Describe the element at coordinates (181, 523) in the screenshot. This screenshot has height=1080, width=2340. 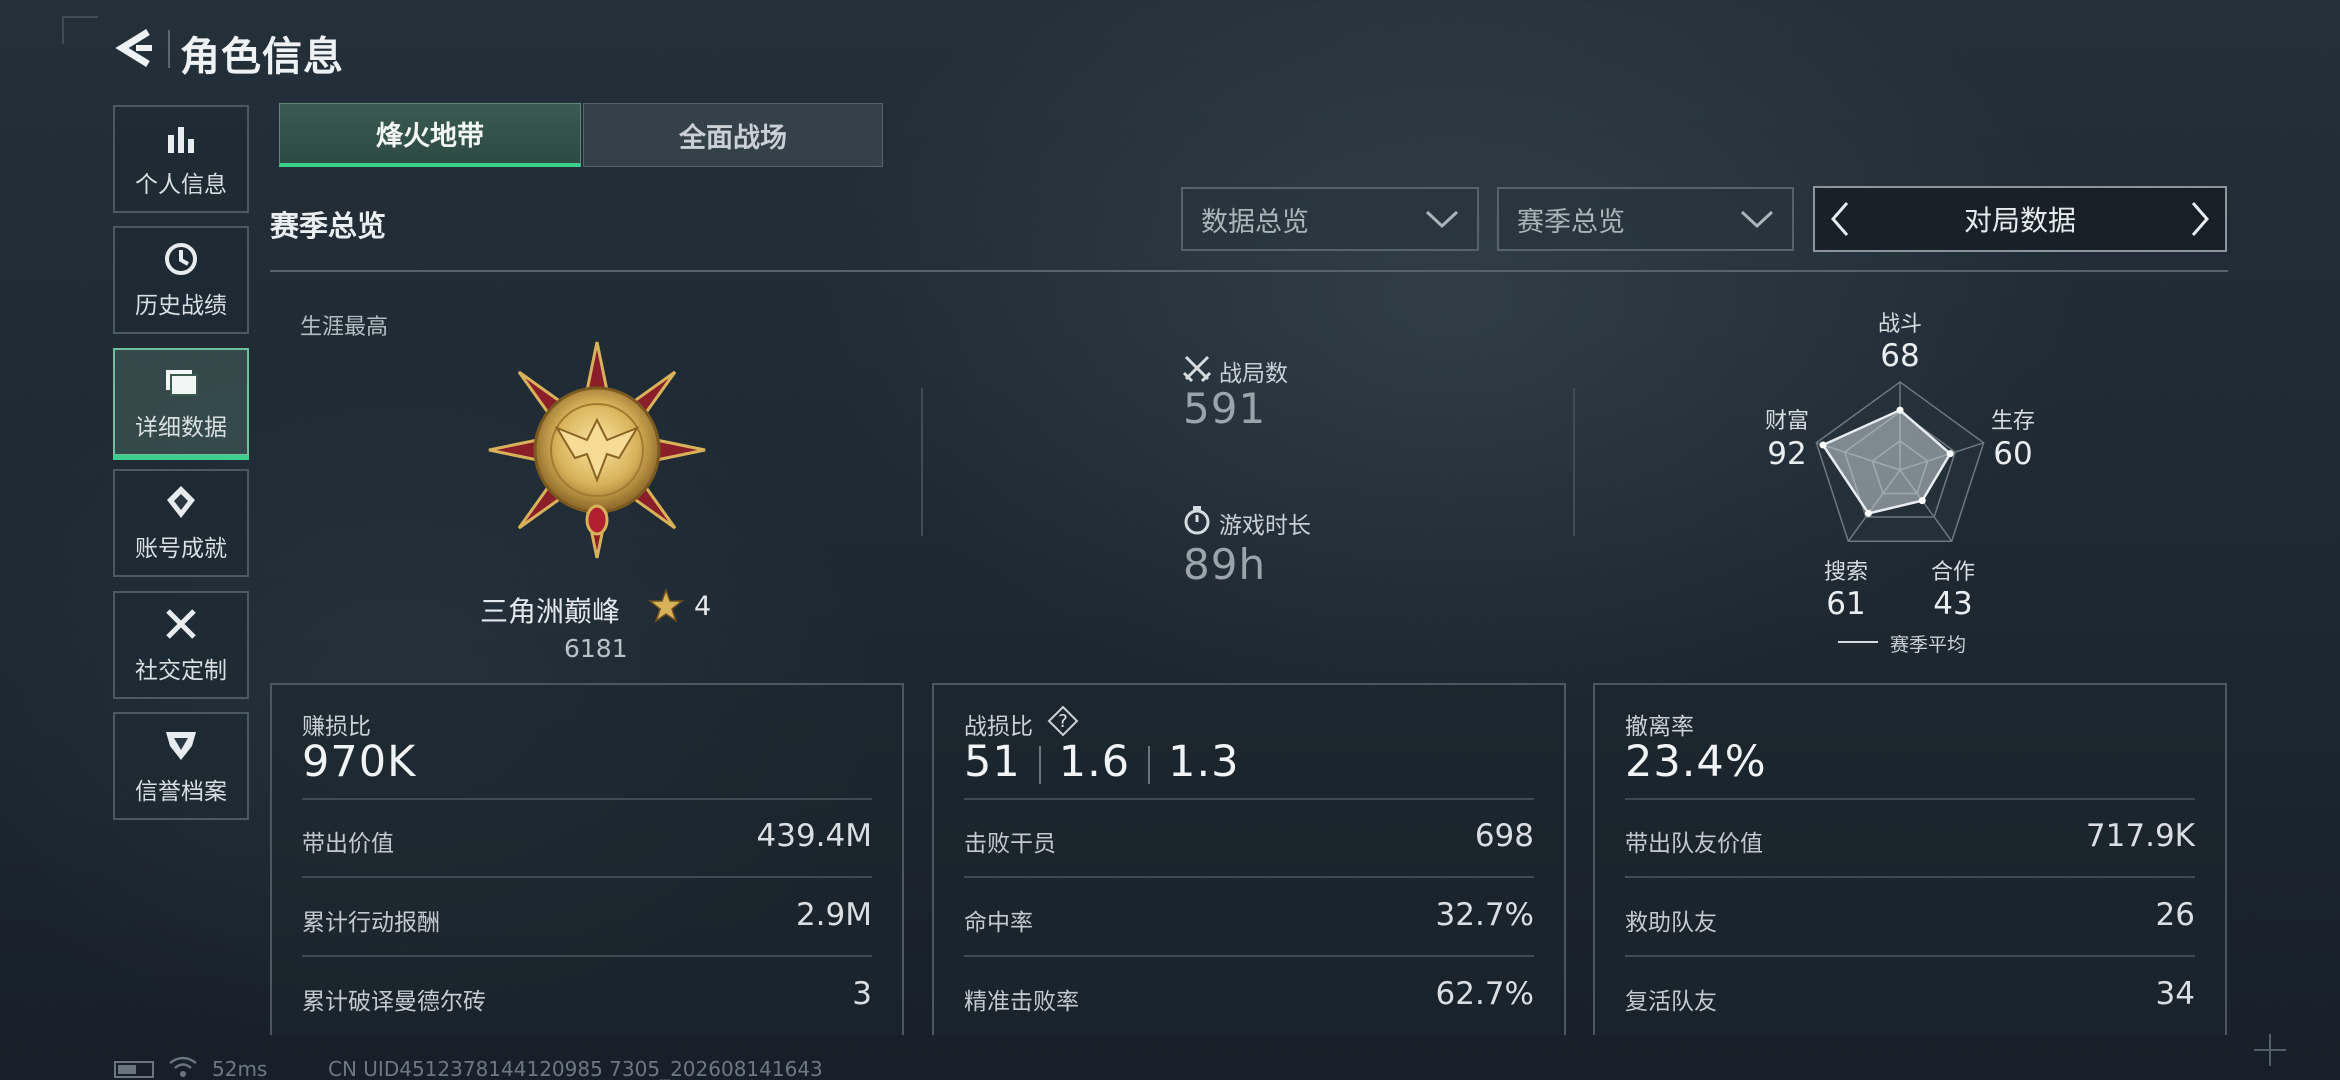
I see `sidebar-item-achievements: 账号成就` at that location.